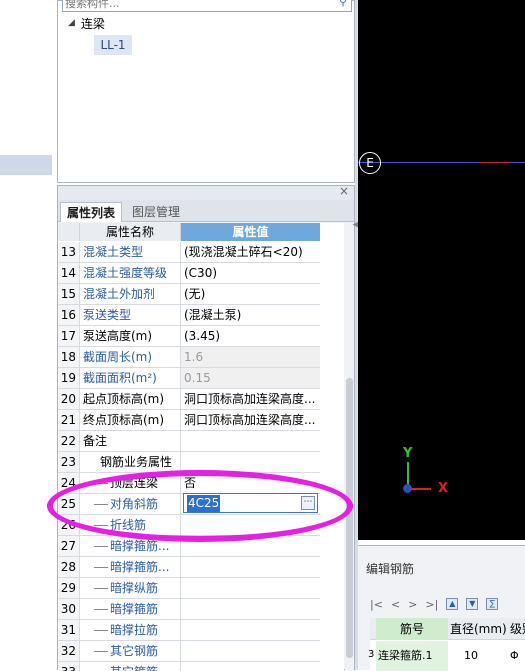 This screenshot has width=525, height=671. What do you see at coordinates (26, 165) in the screenshot?
I see `left-nav-selected-item` at bounding box center [26, 165].